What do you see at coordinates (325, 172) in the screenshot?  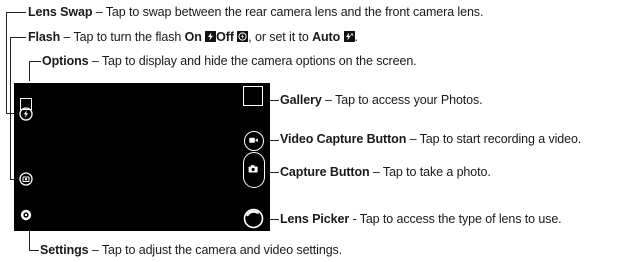 I see `capture-title: Capture Button` at bounding box center [325, 172].